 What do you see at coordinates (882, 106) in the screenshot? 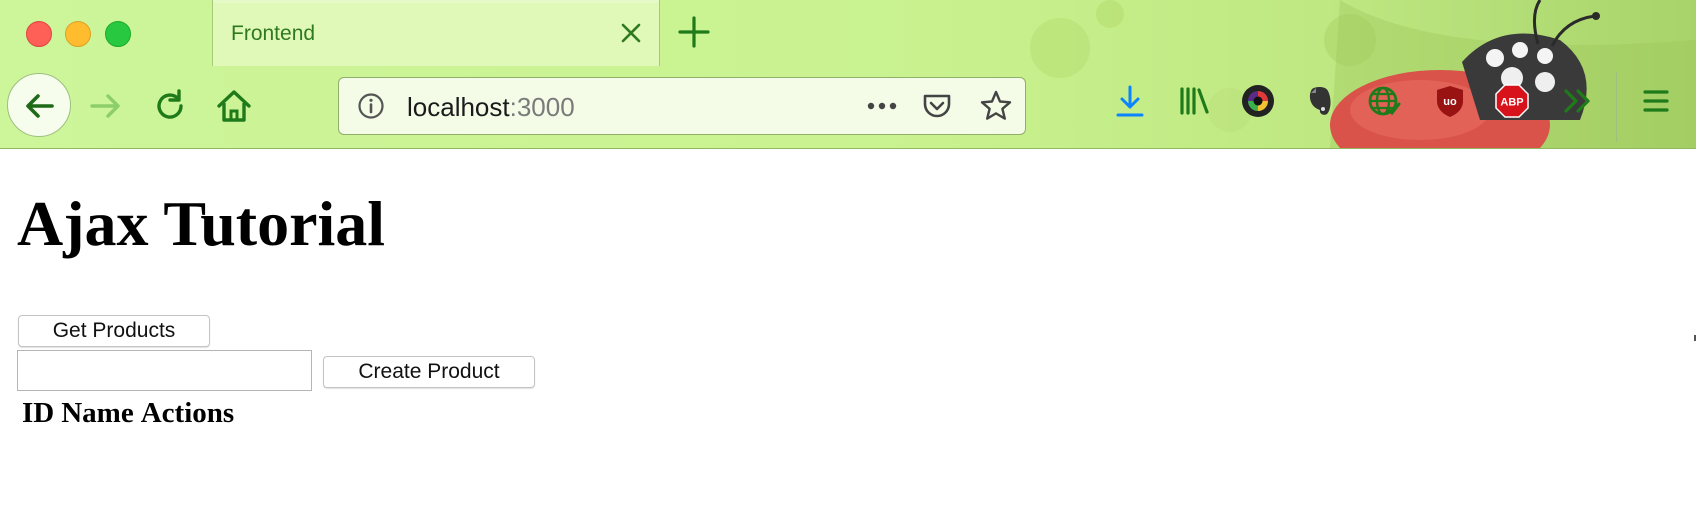
I see `page-actions-icon` at bounding box center [882, 106].